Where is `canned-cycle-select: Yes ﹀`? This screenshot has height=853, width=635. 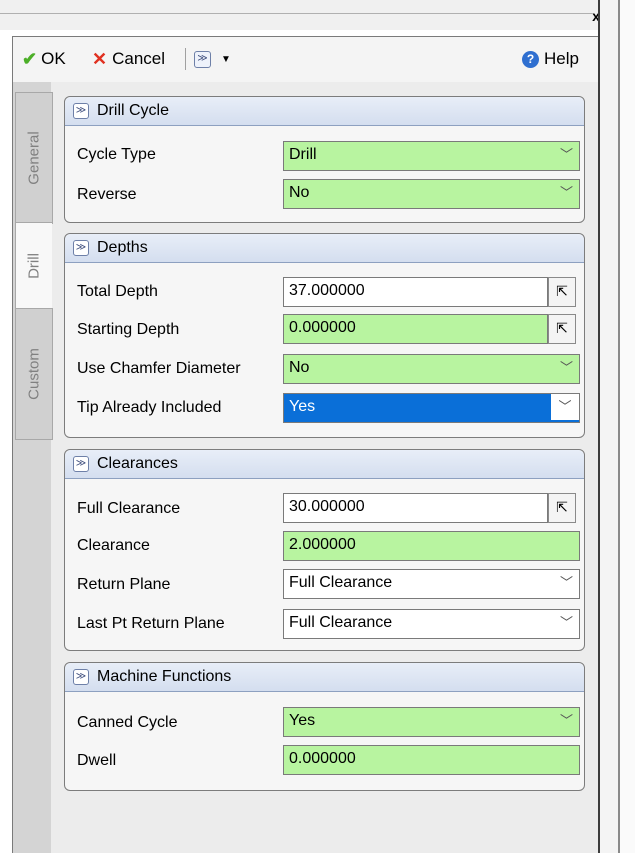
canned-cycle-select: Yes ﹀ is located at coordinates (431, 722).